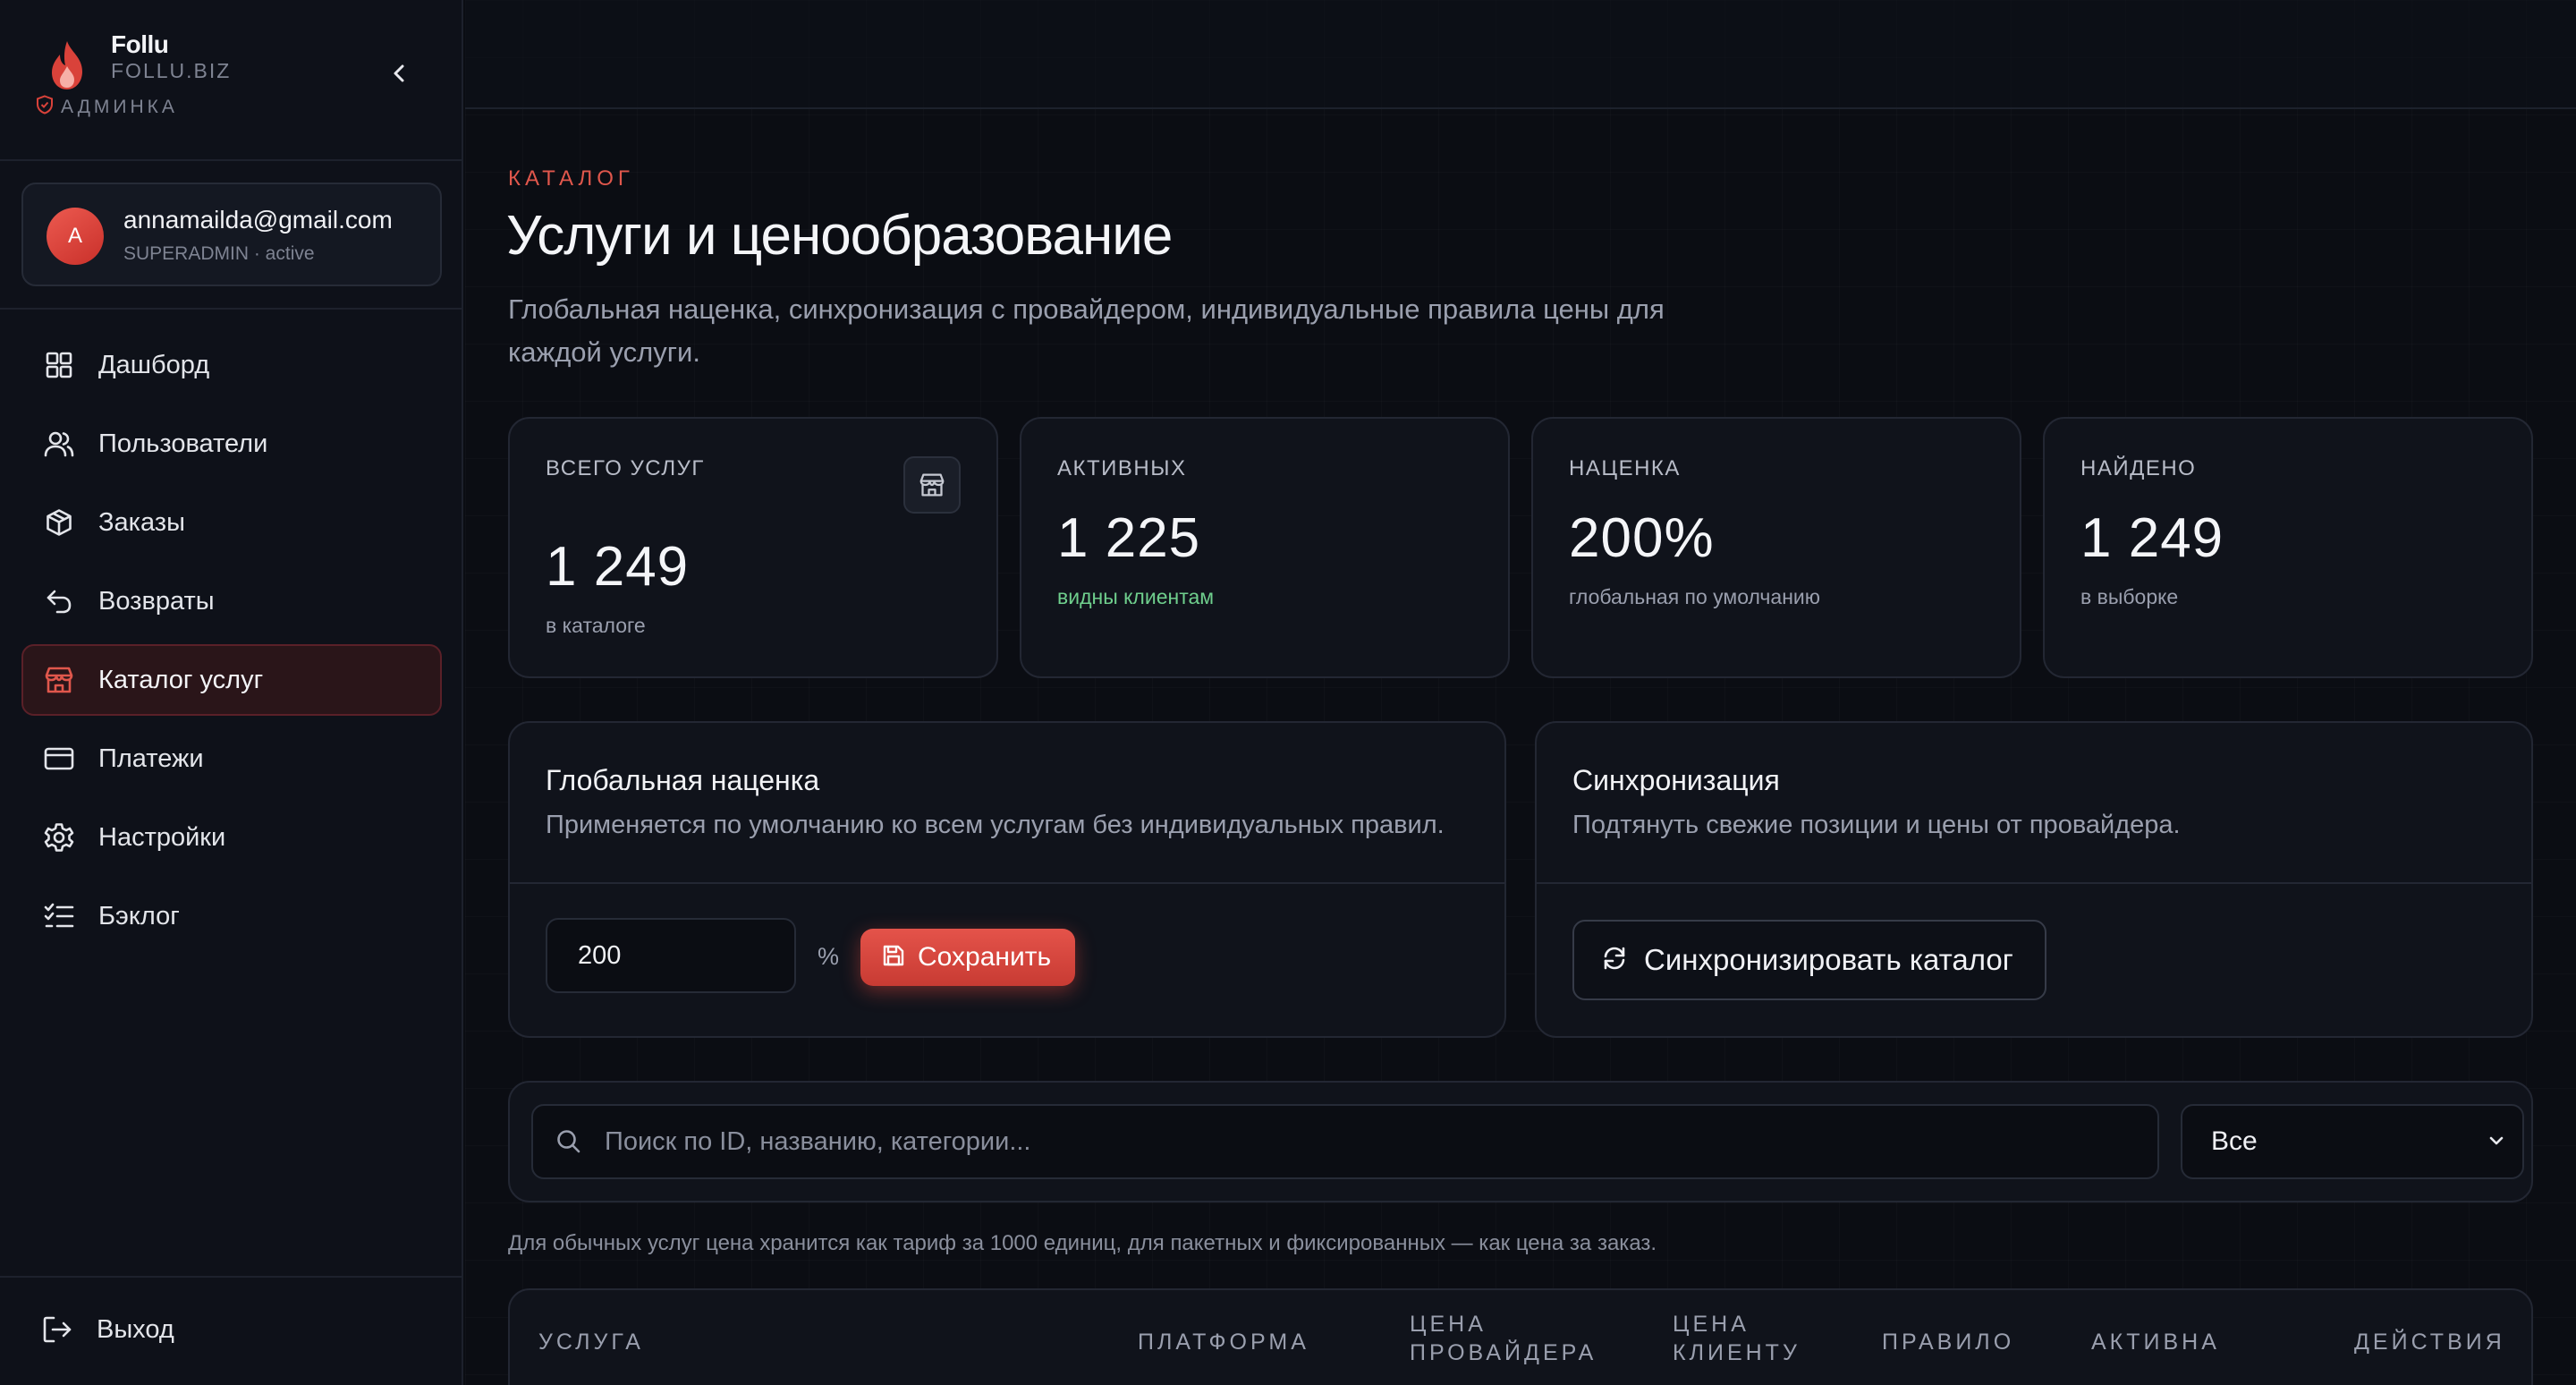  Describe the element at coordinates (59, 916) in the screenshot. I see `checklist-icon` at that location.